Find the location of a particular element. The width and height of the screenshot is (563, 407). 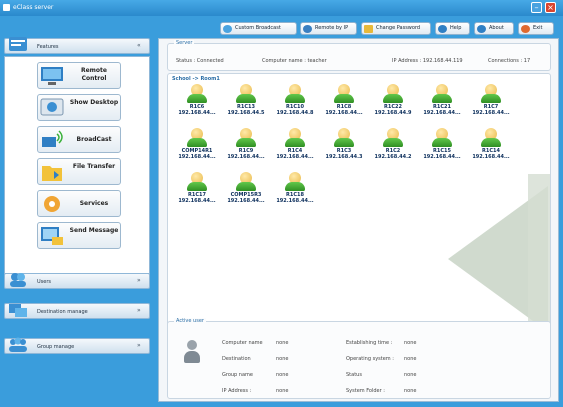

users-panel-label: Users is located at coordinates (44, 282).